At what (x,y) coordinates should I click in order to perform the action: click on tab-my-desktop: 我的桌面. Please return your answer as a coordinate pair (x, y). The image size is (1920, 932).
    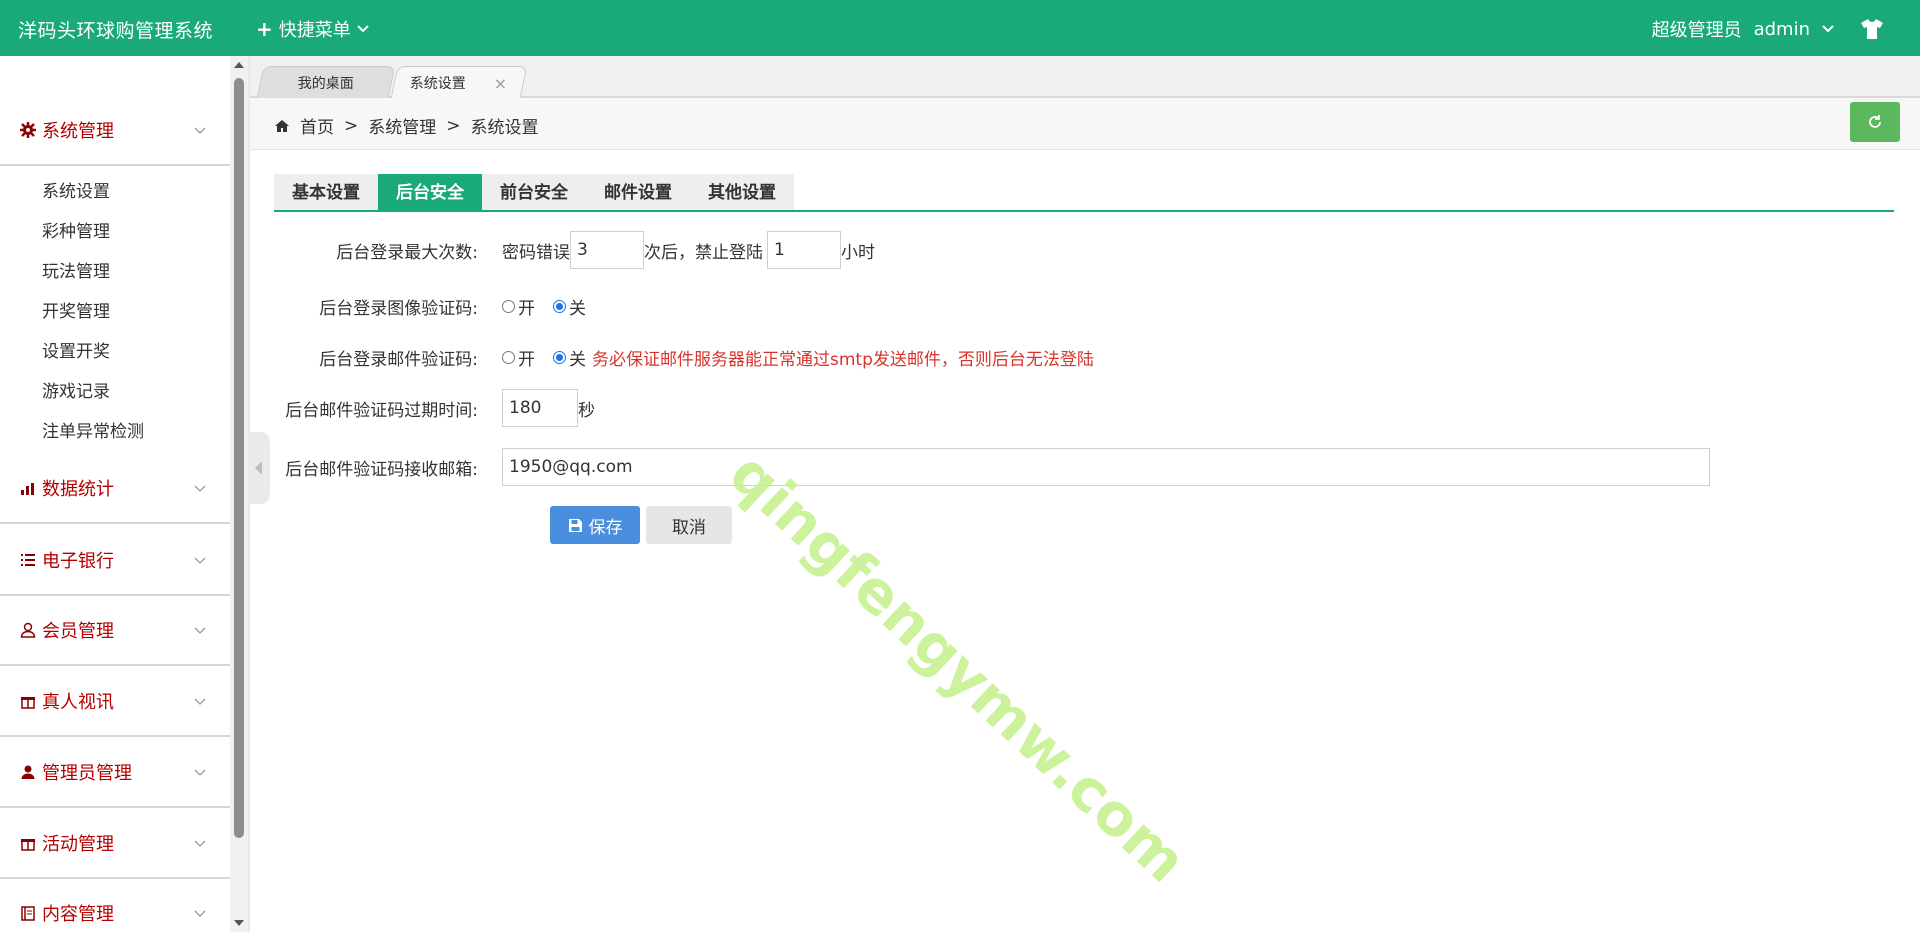
    Looking at the image, I should click on (326, 82).